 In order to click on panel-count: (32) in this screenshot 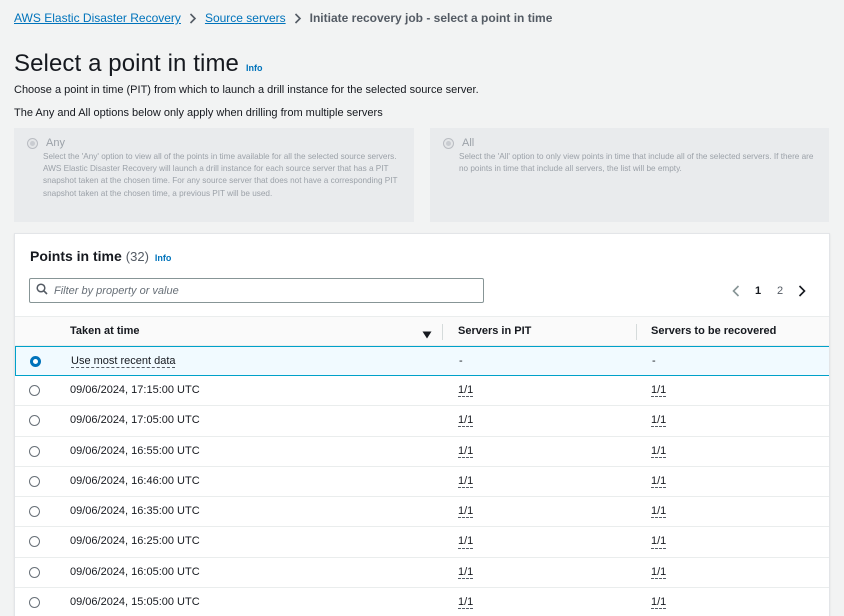, I will do `click(137, 256)`.